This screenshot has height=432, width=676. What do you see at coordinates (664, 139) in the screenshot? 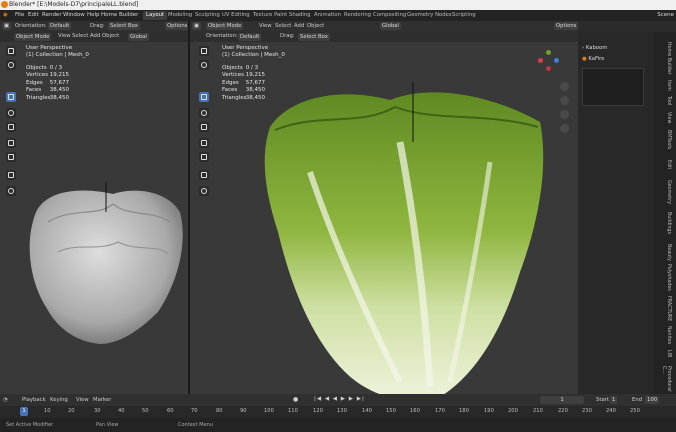
I see `sidebar-tab: BMTools` at bounding box center [664, 139].